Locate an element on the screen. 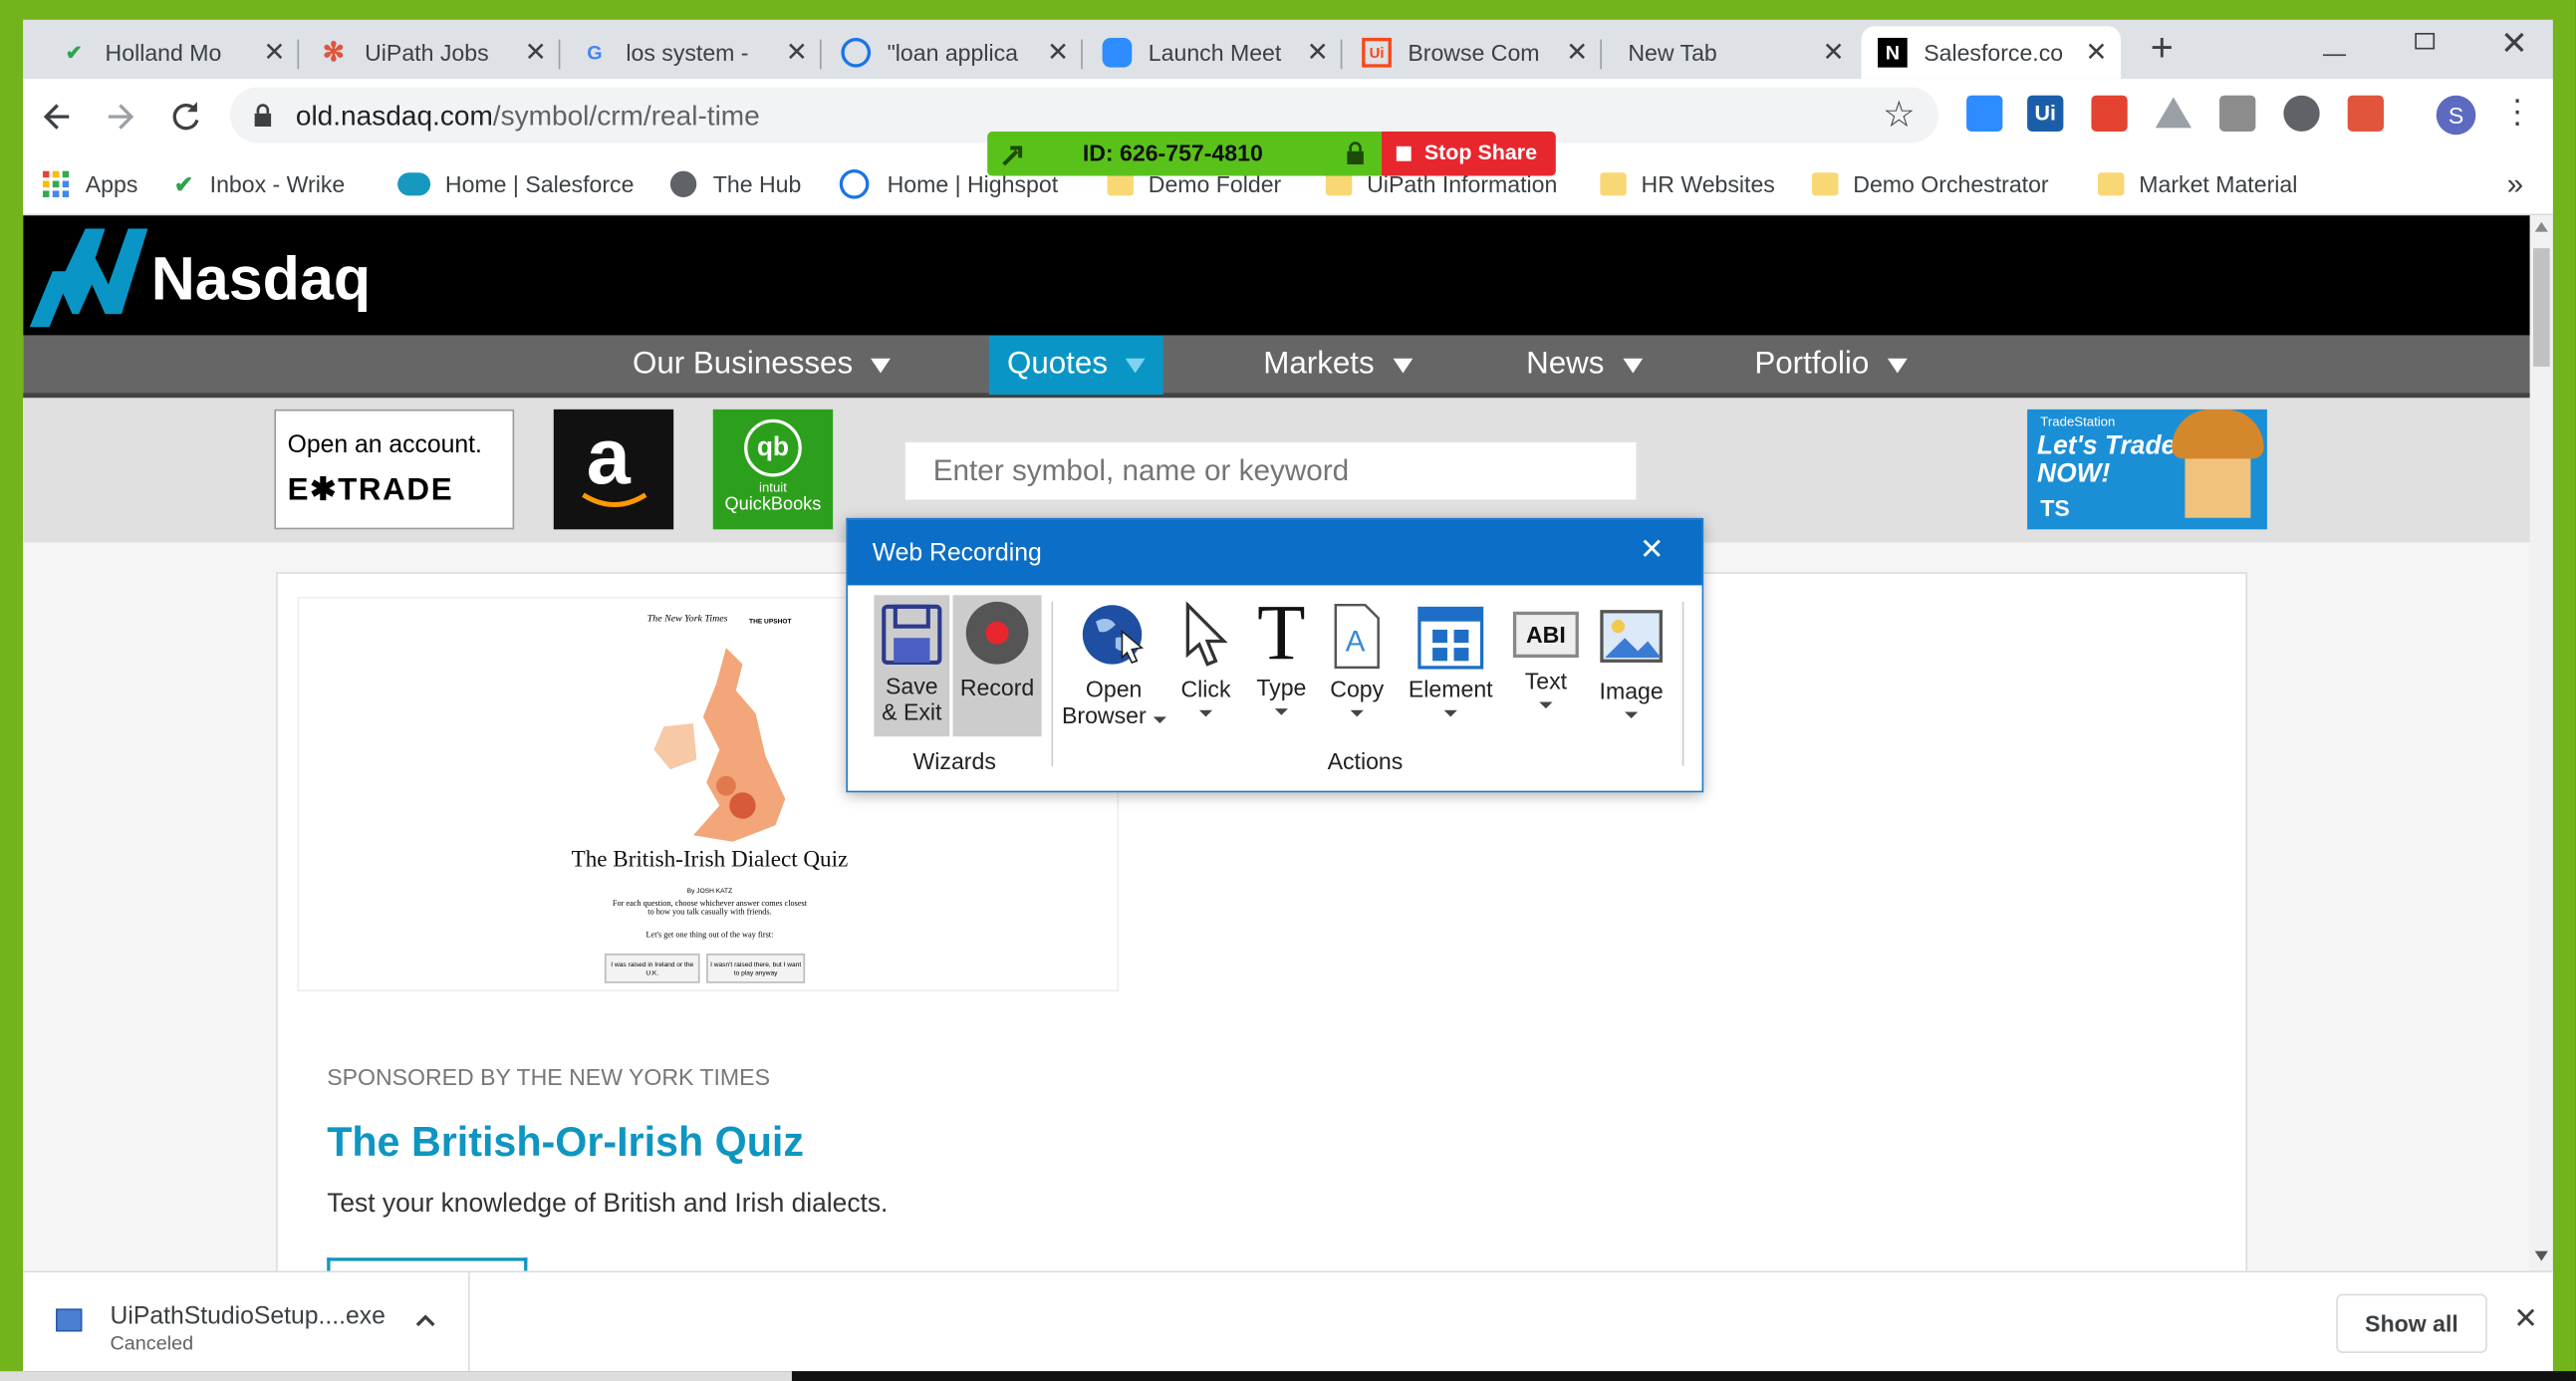  scroll-up-arrow is located at coordinates (2541, 226).